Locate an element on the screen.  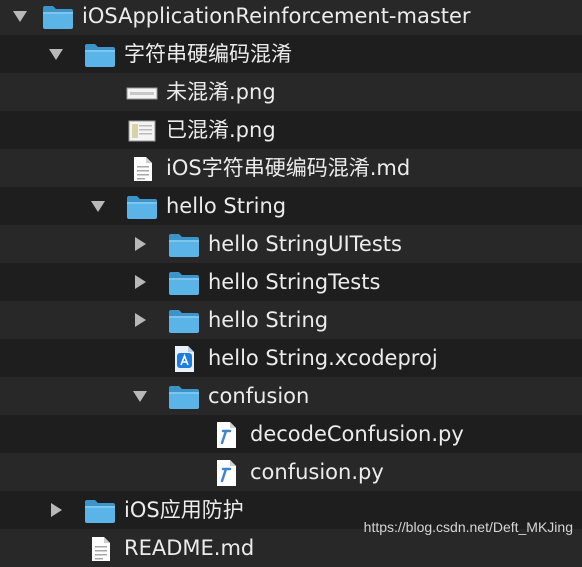
tree-row-hello-string-folder: hello String is located at coordinates (291, 206).